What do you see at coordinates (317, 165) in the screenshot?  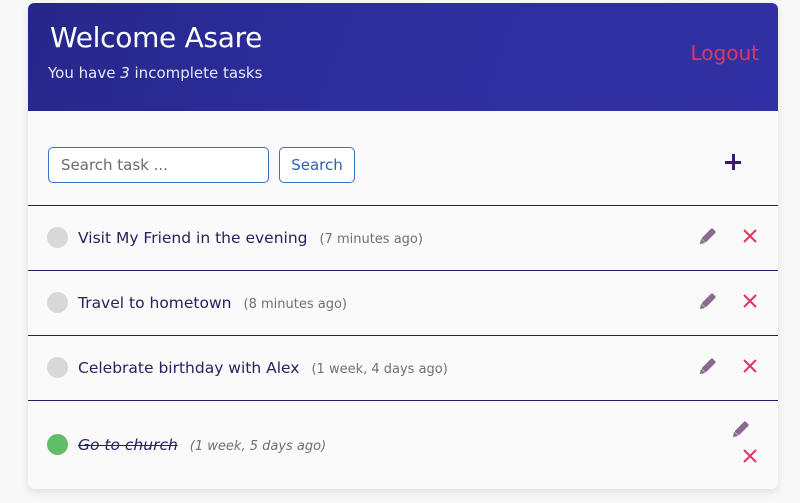 I see `search-button: Search` at bounding box center [317, 165].